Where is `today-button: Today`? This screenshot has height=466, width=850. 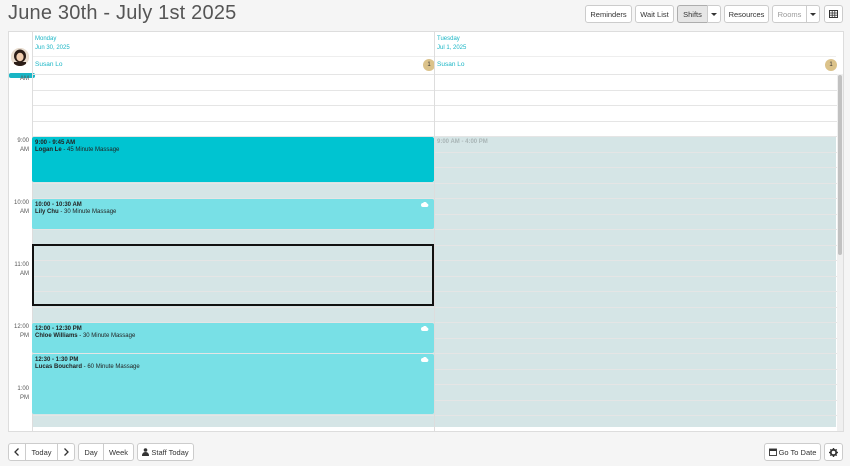
today-button: Today is located at coordinates (41, 452).